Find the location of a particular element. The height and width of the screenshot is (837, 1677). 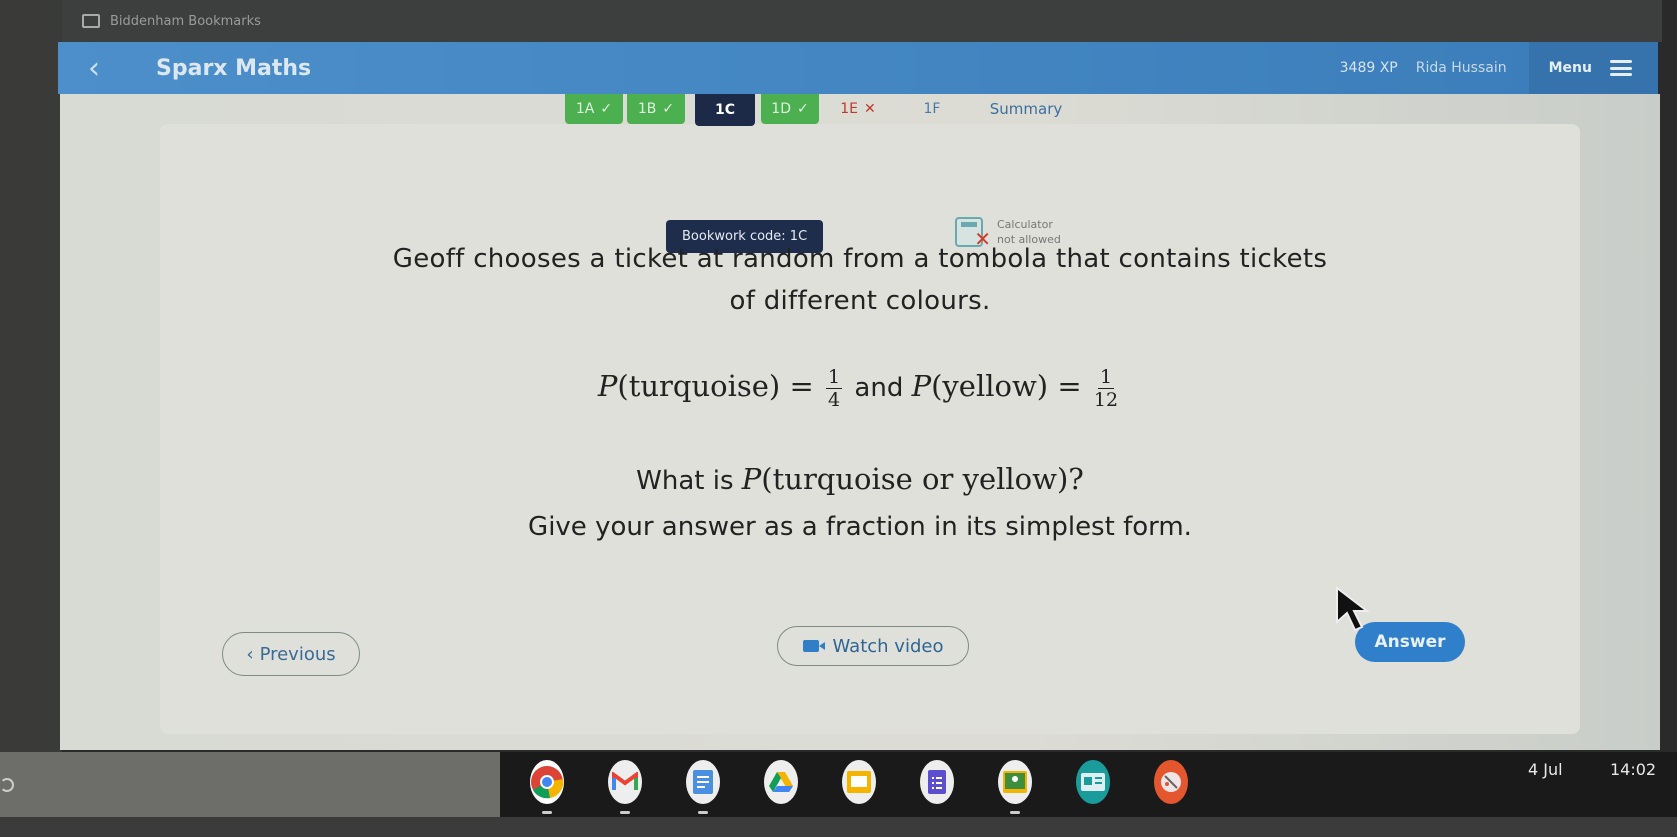

bookmark-folder-biddenham: Biddenham Bookmarks is located at coordinates (185, 21).